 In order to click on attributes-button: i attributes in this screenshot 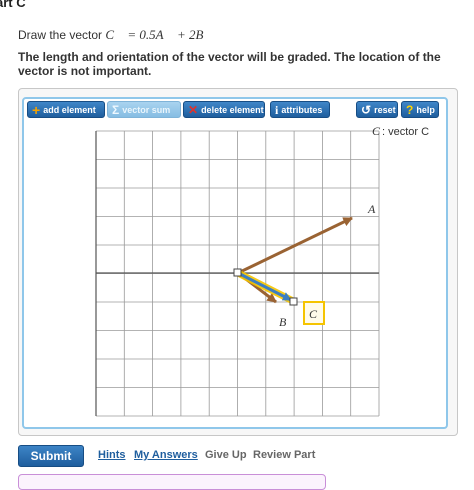, I will do `click(300, 109)`.